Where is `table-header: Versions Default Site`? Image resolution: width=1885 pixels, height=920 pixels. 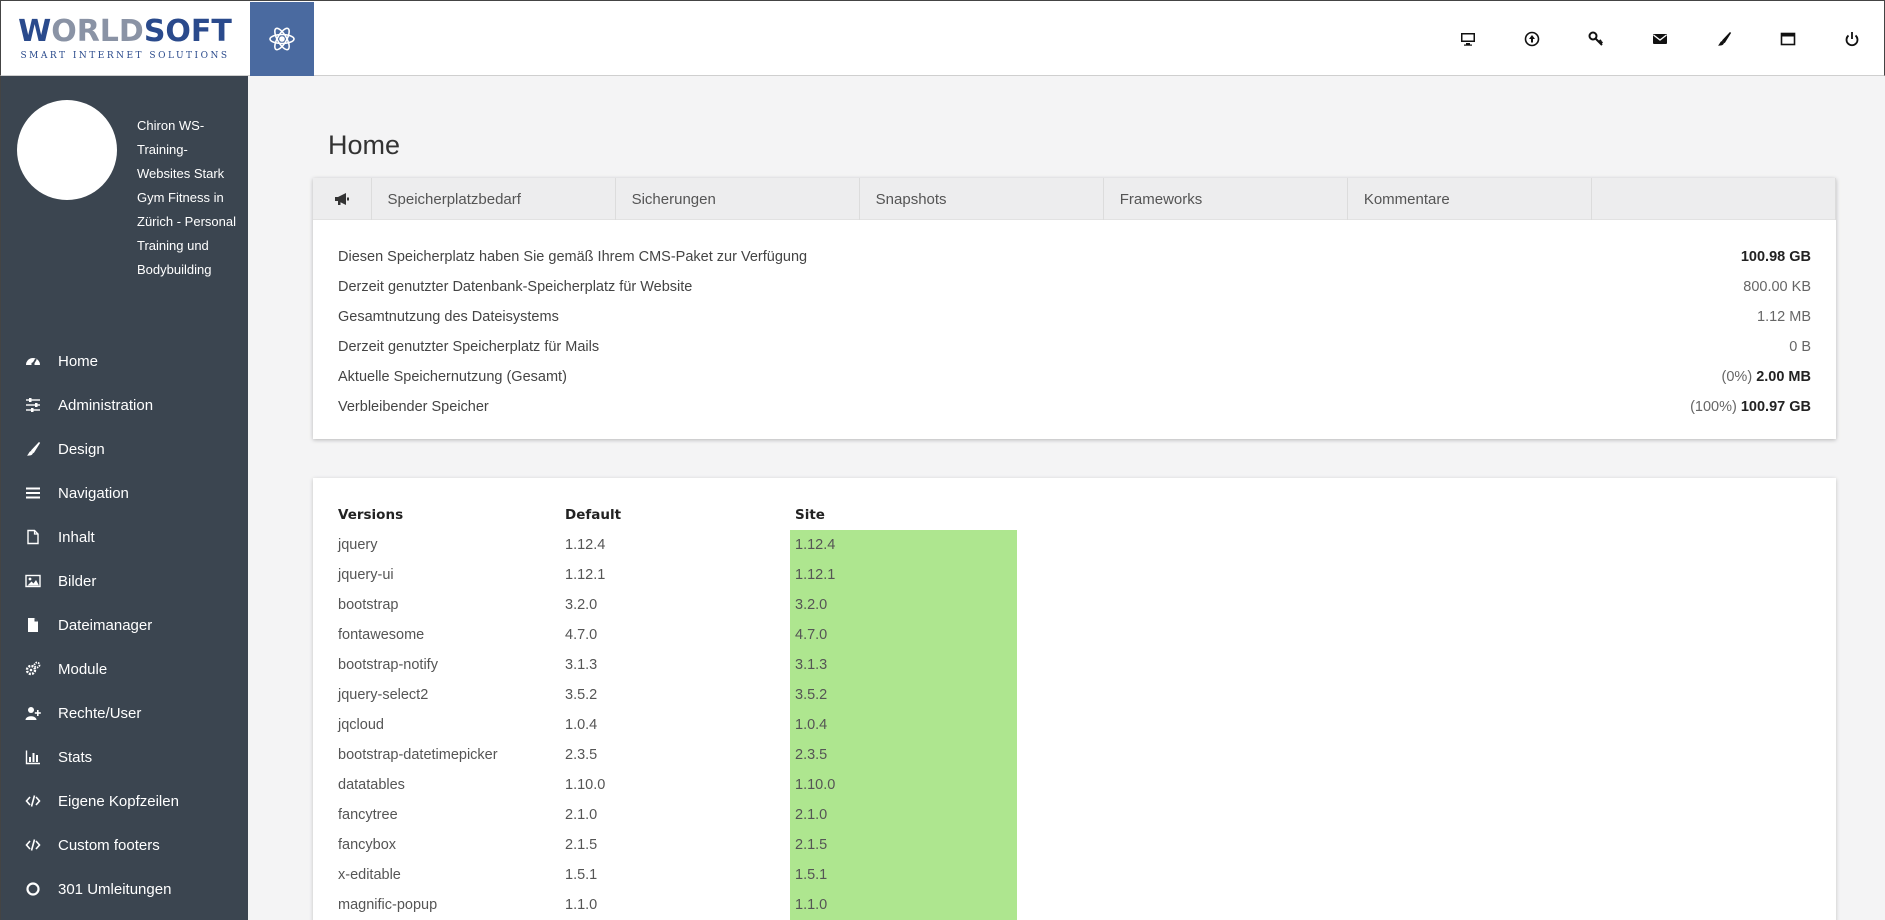 table-header: Versions Default Site is located at coordinates (677, 515).